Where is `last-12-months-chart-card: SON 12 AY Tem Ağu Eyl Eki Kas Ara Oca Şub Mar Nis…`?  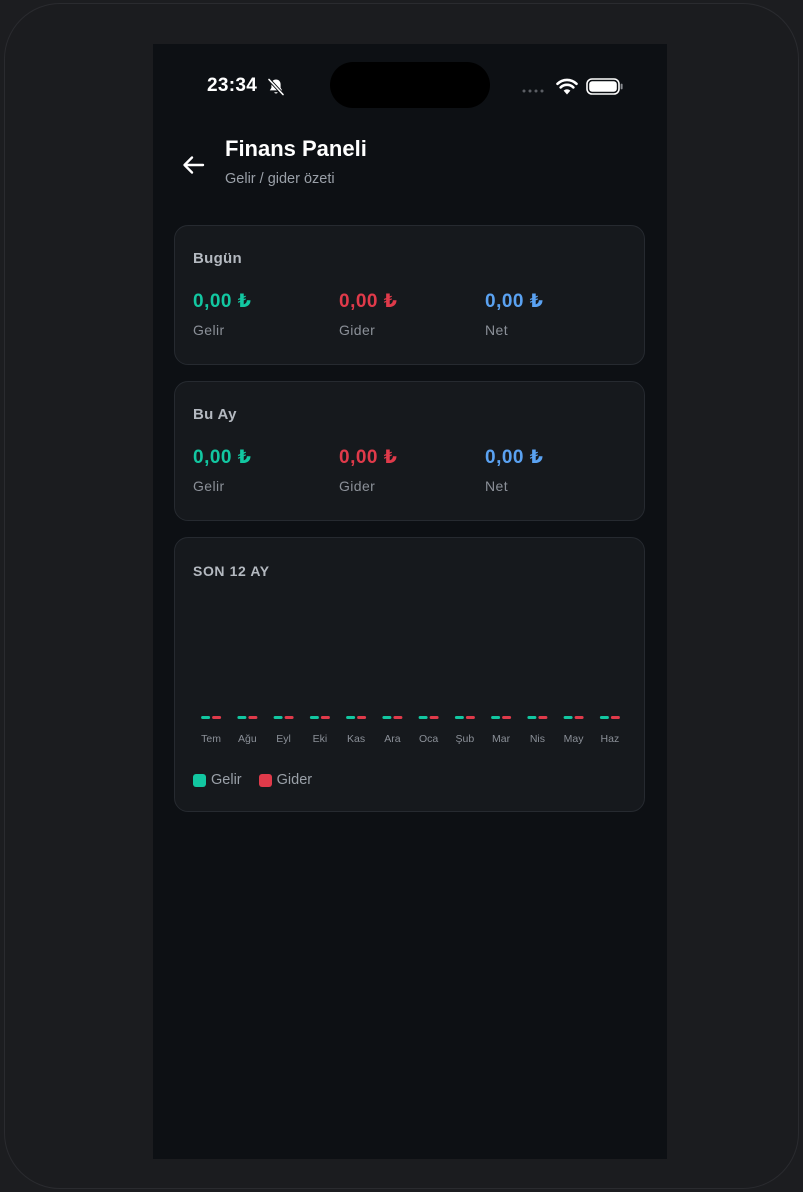
last-12-months-chart-card: SON 12 AY Tem Ağu Eyl Eki Kas Ara Oca Şub Mar Nis… is located at coordinates (409, 674).